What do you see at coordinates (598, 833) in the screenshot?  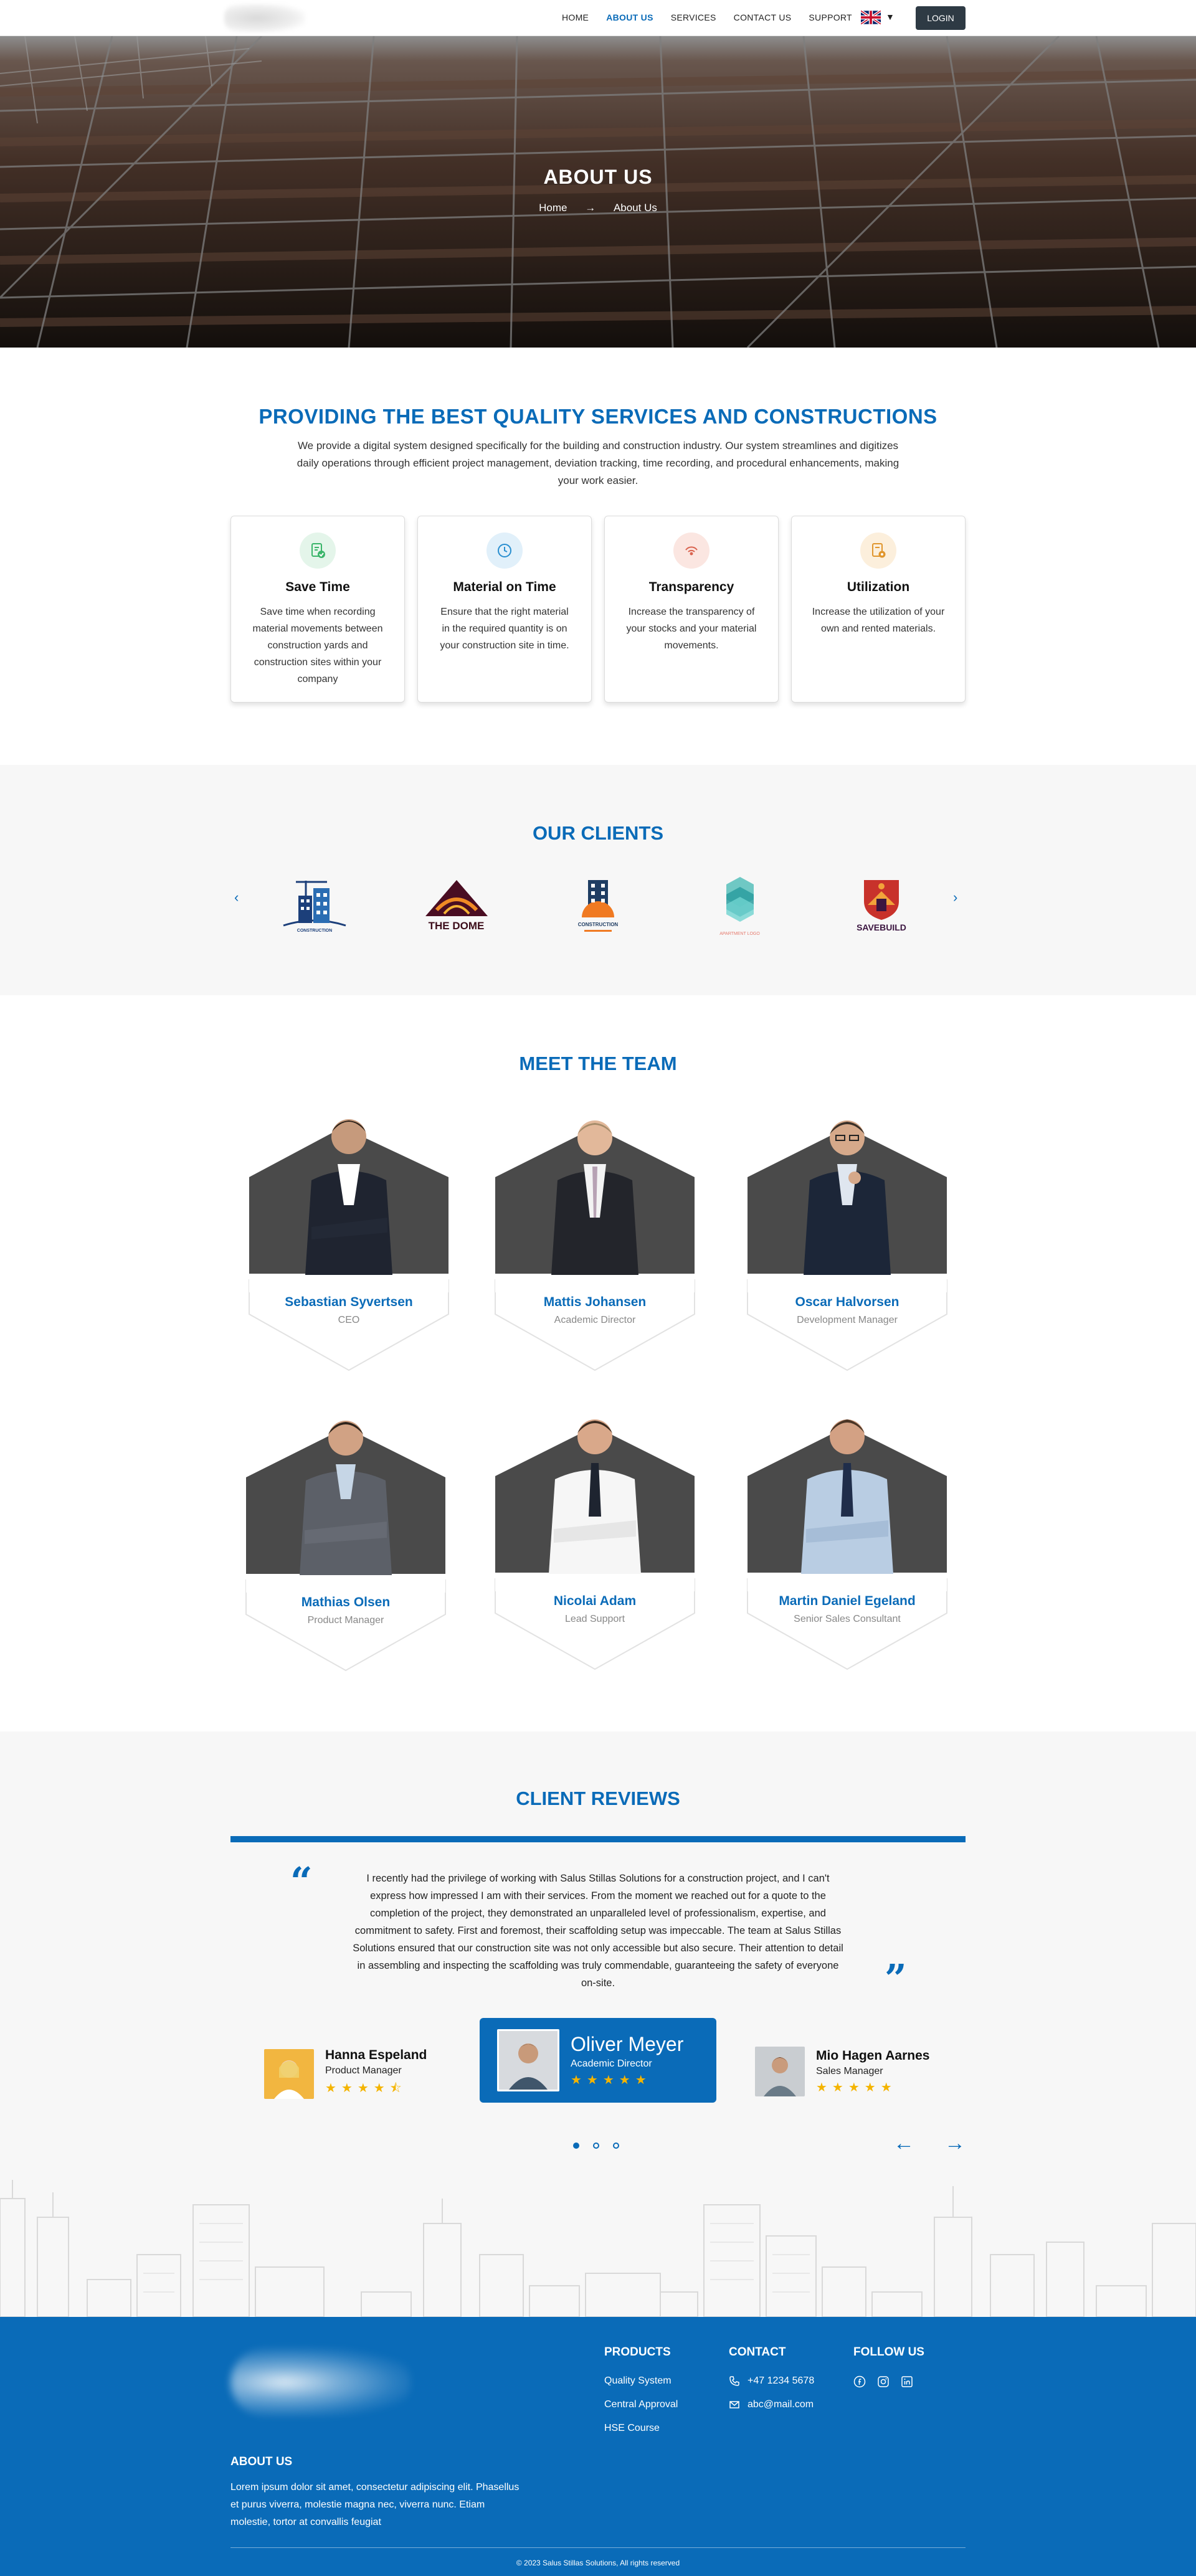 I see `clients-title: OUR CLIENTS` at bounding box center [598, 833].